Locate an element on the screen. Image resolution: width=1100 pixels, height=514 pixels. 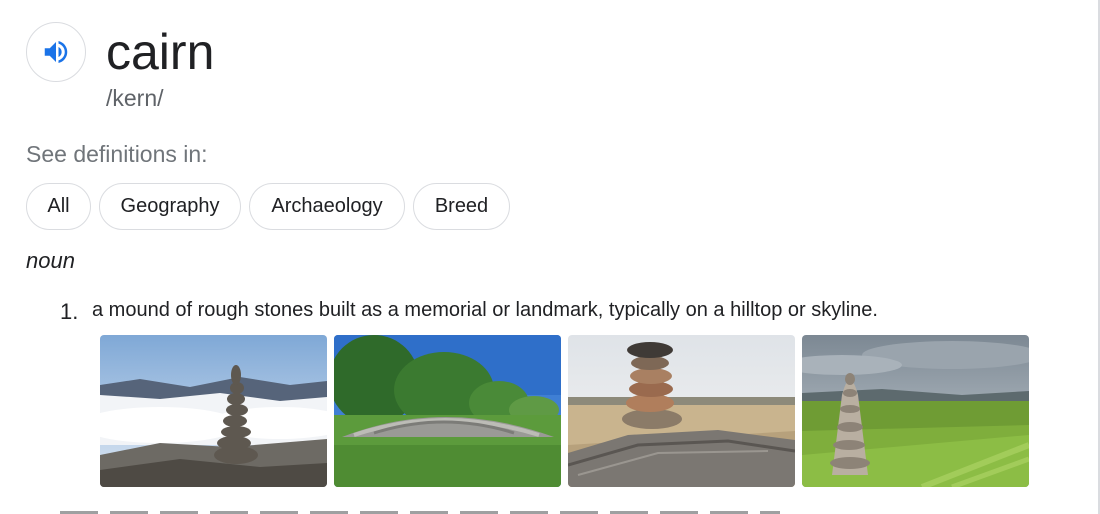
next-sense-partial is located at coordinates (420, 510).